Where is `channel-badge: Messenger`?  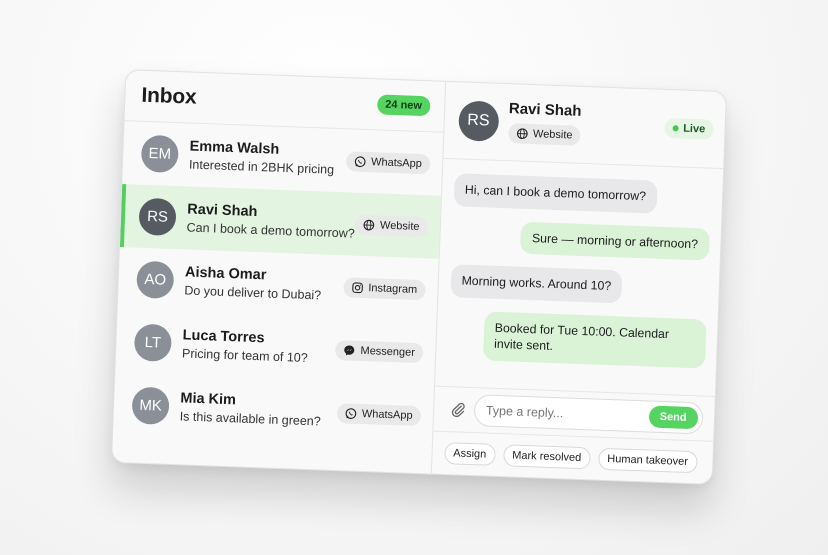 channel-badge: Messenger is located at coordinates (379, 351).